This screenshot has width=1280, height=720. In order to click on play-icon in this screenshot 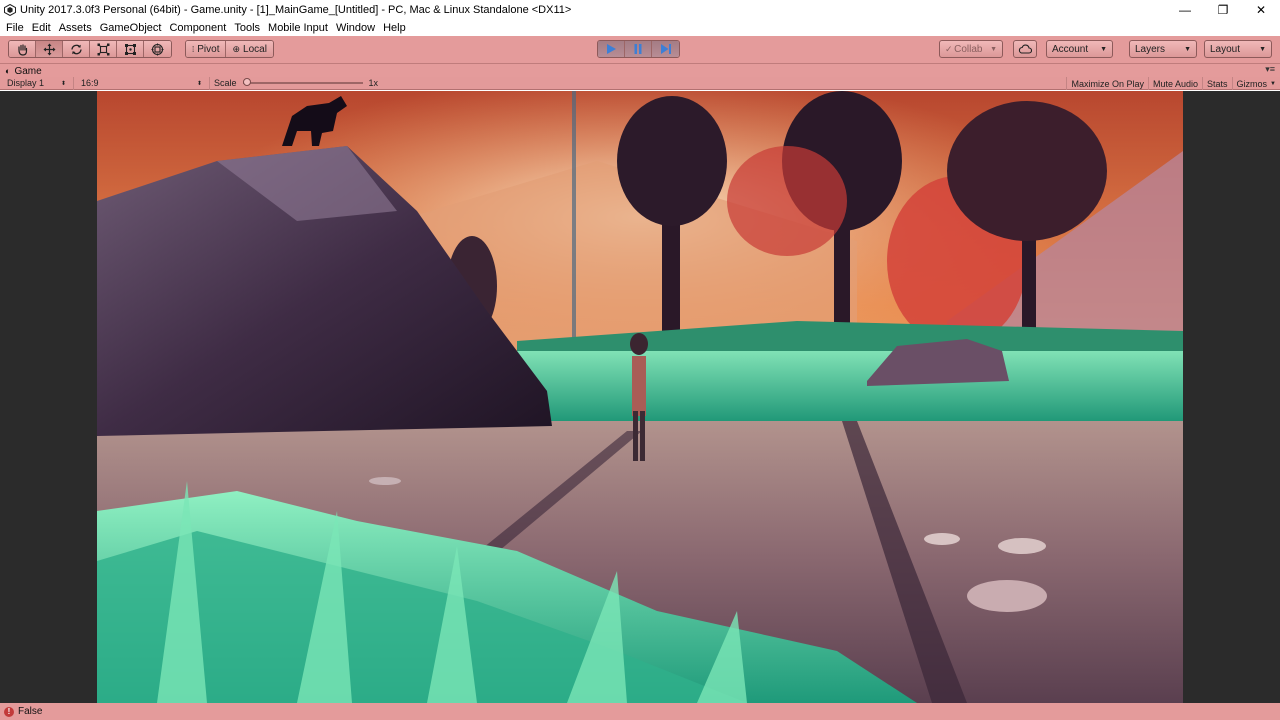, I will do `click(611, 49)`.